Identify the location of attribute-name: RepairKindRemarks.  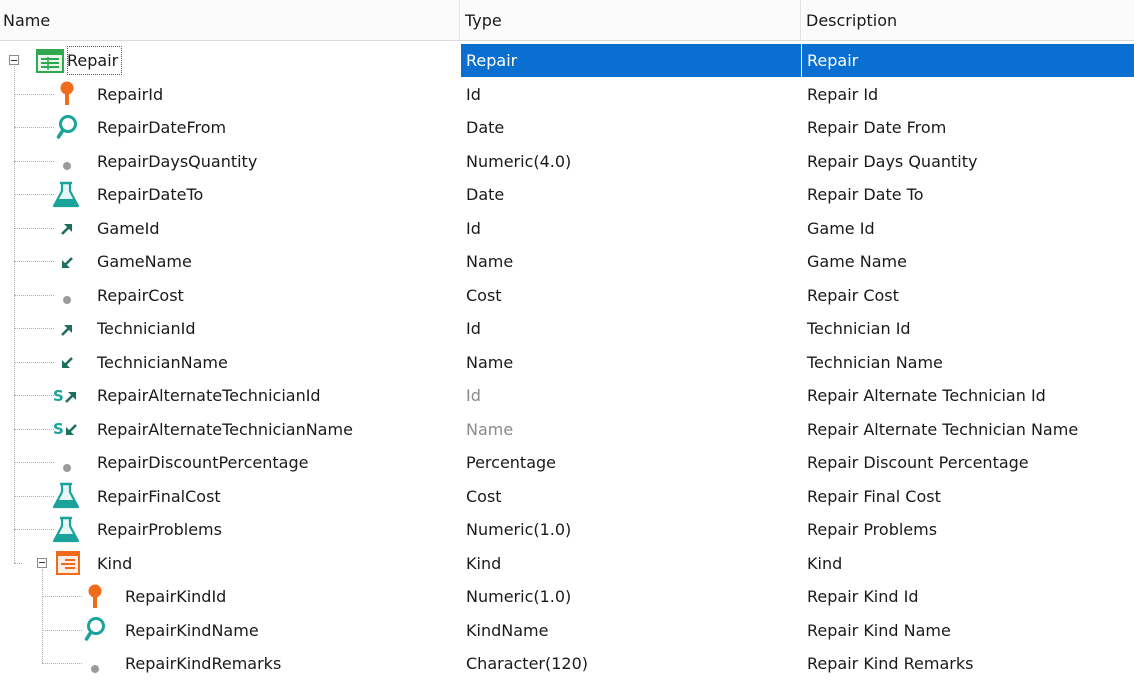
(202, 663).